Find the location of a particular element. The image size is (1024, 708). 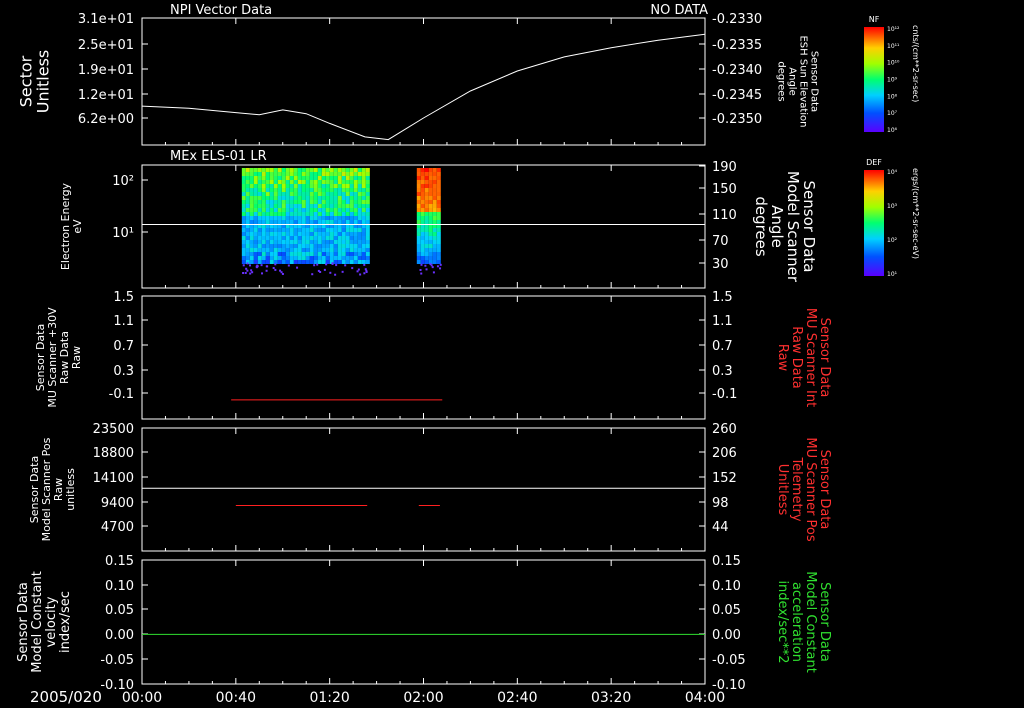

panel-2-right-tick-1: 150 is located at coordinates (724, 189).